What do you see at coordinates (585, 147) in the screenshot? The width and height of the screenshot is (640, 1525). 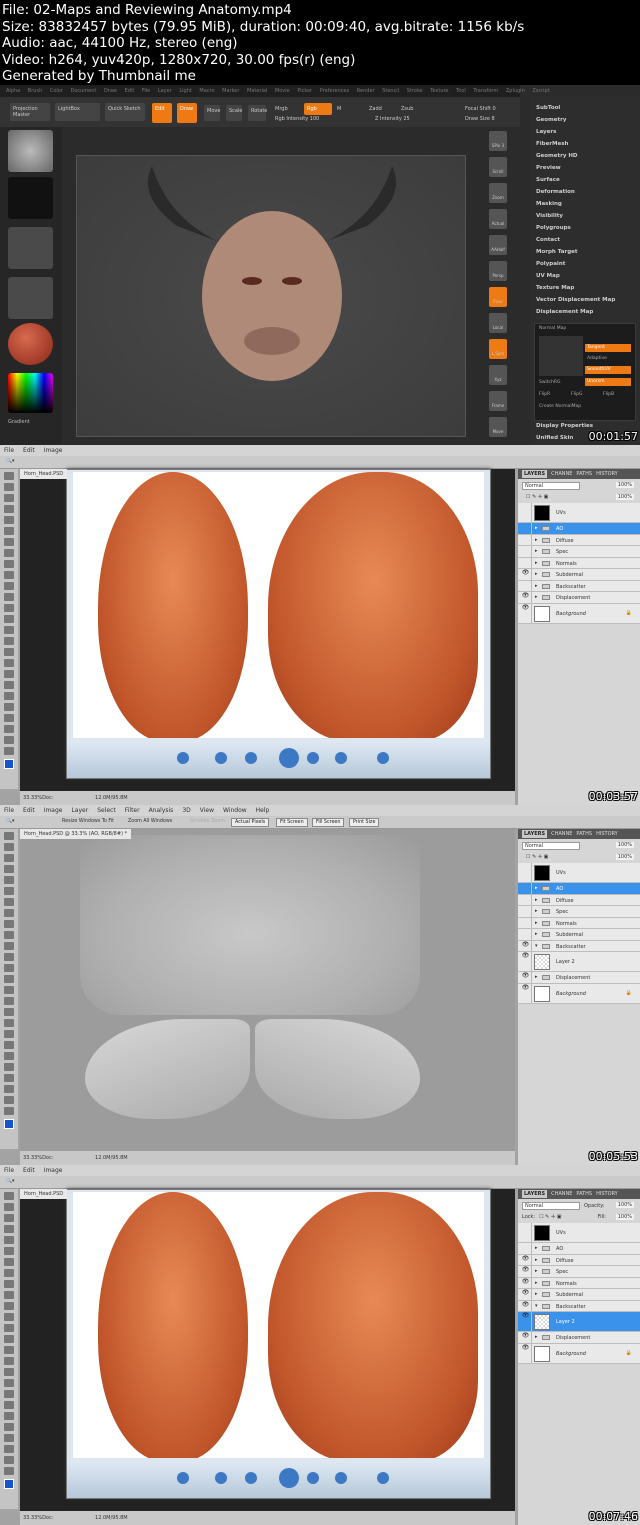 I see `tool-menu-item: FiberMesh` at bounding box center [585, 147].